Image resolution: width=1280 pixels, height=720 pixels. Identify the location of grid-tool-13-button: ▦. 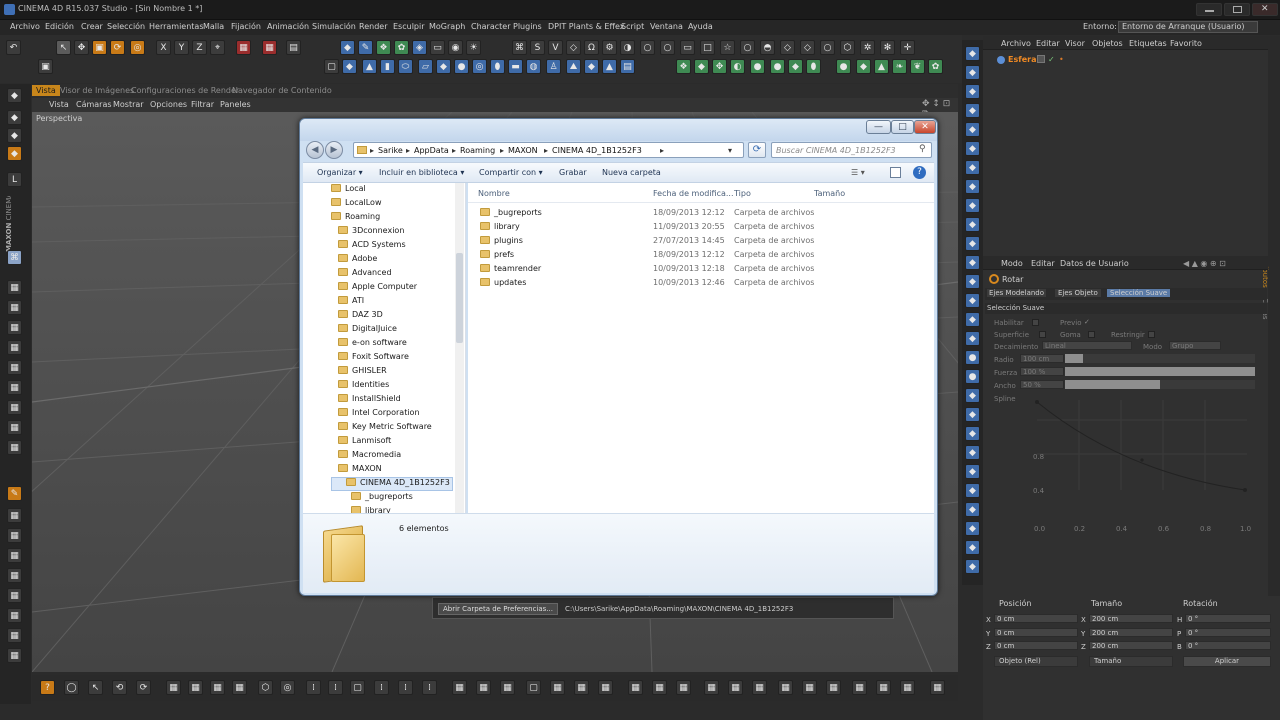
(683, 687).